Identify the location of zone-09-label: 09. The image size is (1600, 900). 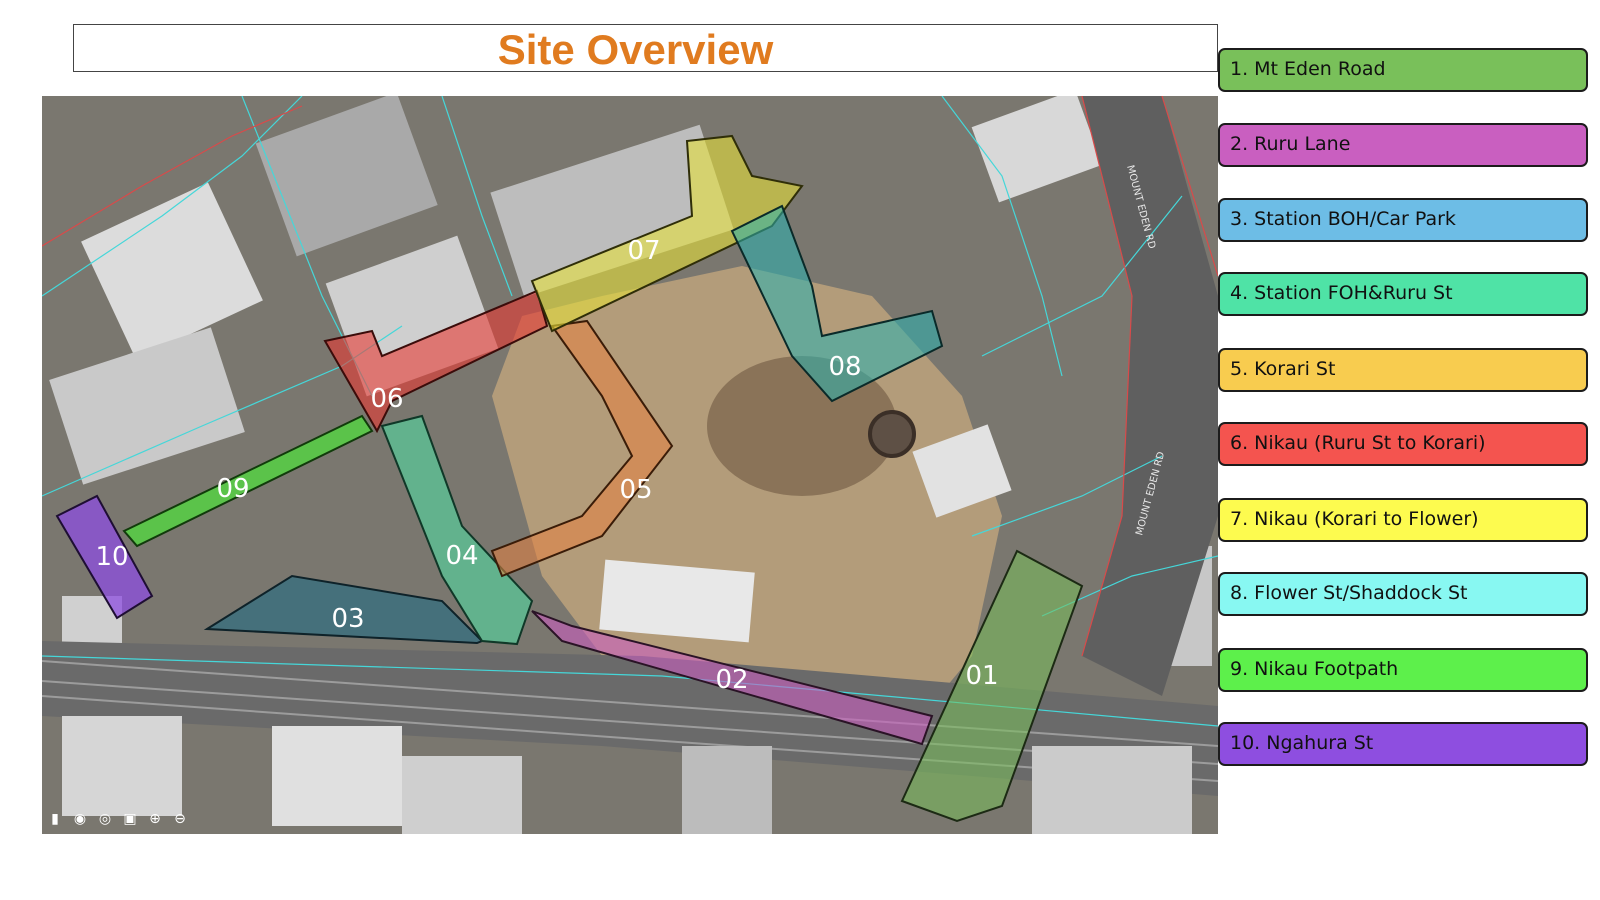
(232, 489).